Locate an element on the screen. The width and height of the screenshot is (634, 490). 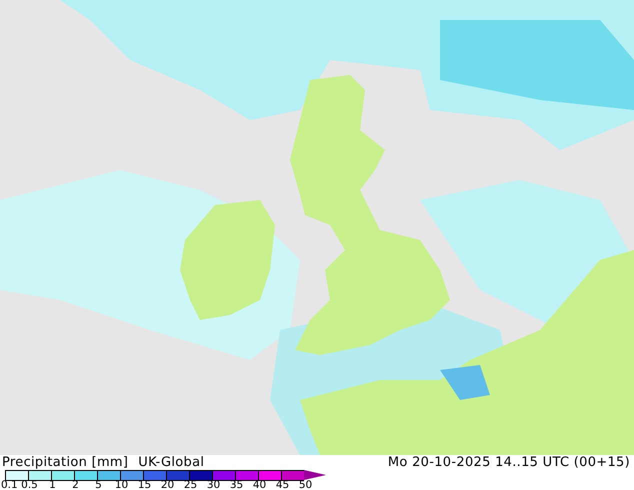
model-name: UK-Global is located at coordinates (171, 462).